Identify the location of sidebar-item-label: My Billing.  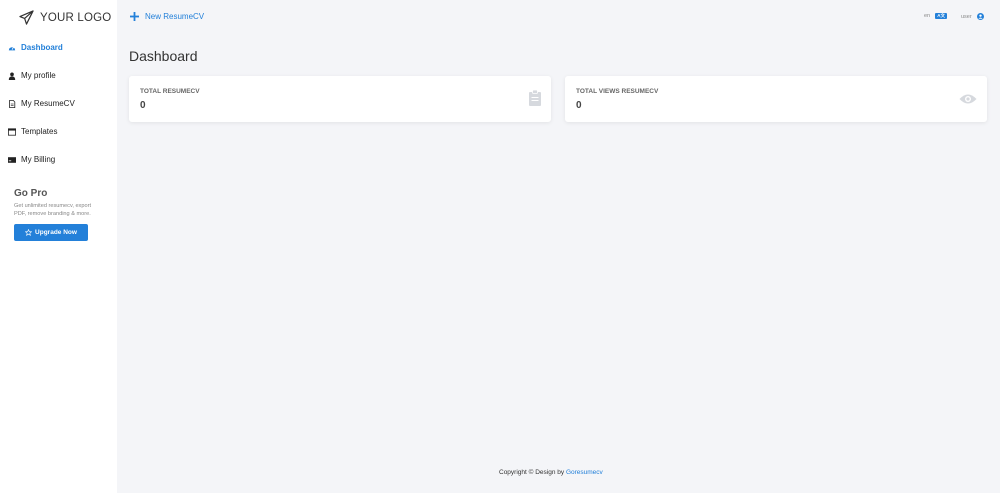
(38, 159).